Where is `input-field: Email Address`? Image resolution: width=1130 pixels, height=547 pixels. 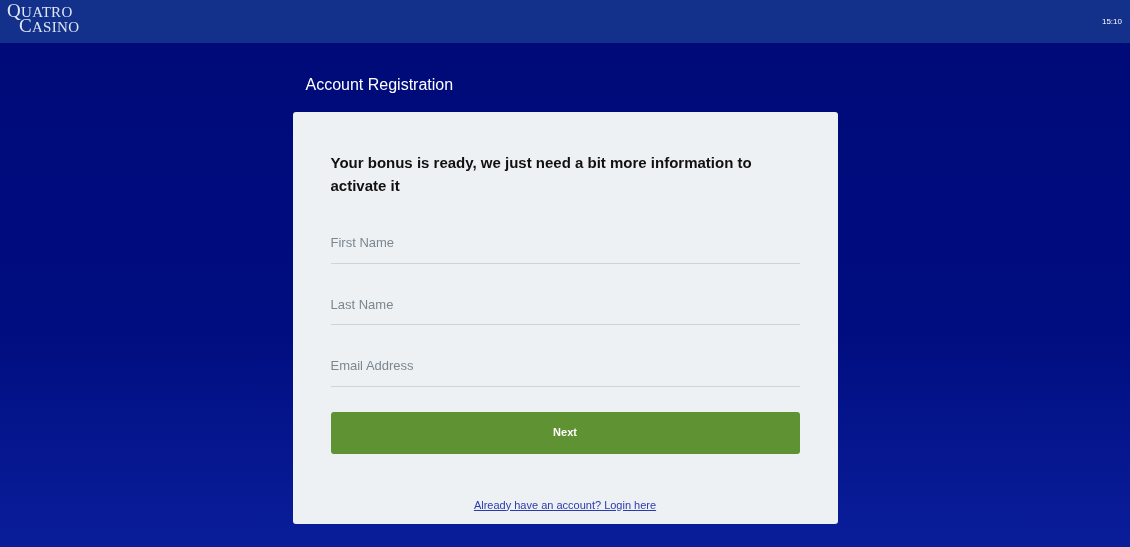 input-field: Email Address is located at coordinates (565, 367).